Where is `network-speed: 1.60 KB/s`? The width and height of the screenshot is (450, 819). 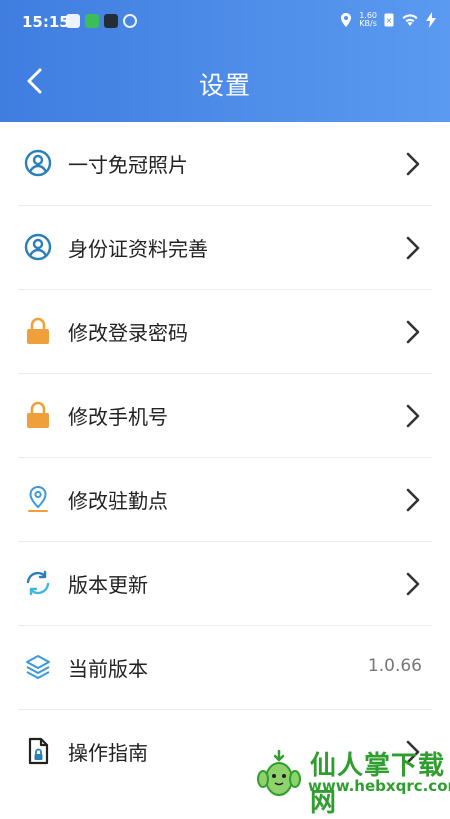 network-speed: 1.60 KB/s is located at coordinates (368, 20).